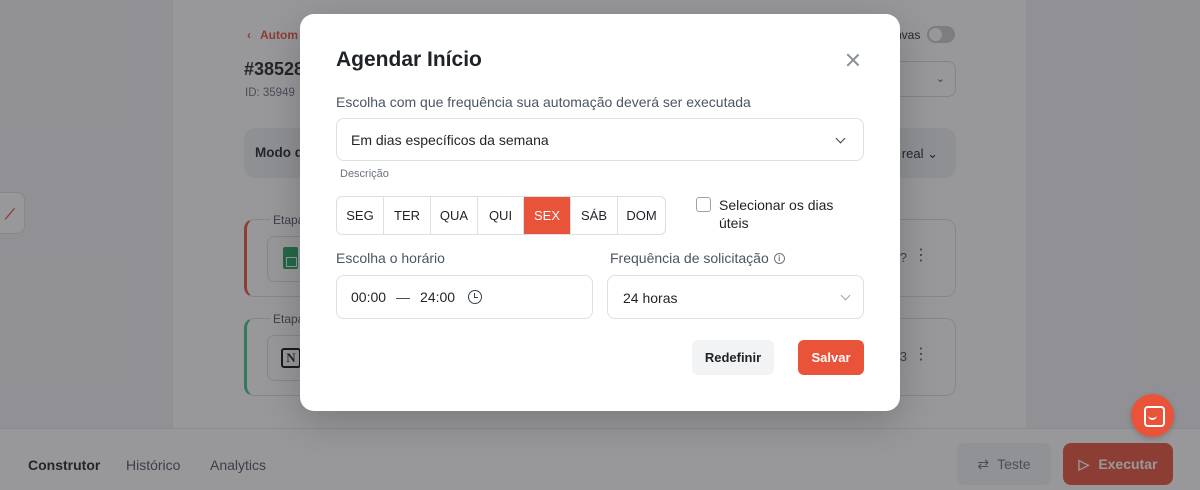  I want to click on day-sex: SEX, so click(547, 215).